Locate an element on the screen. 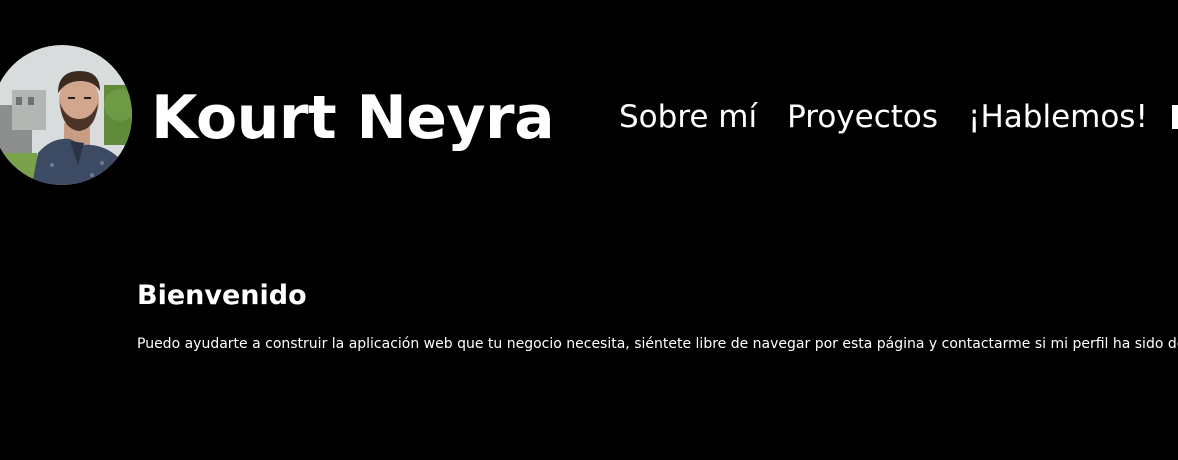 The width and height of the screenshot is (1178, 460). site-title: Kourt Neyra is located at coordinates (353, 118).